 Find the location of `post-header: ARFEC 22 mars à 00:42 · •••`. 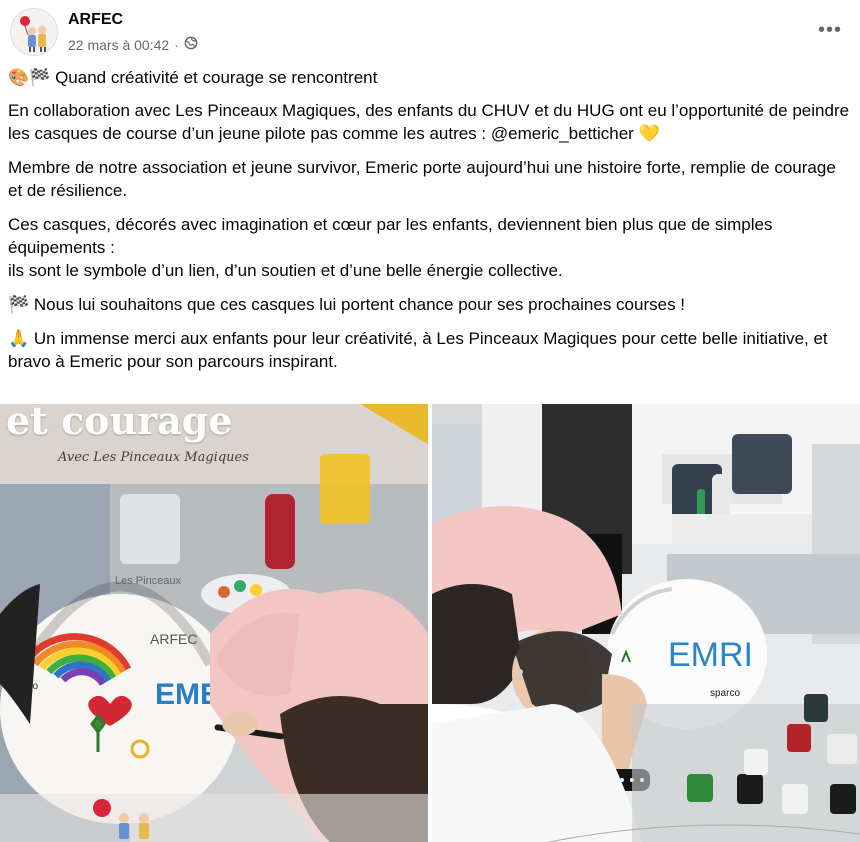

post-header: ARFEC 22 mars à 00:42 · ••• is located at coordinates (430, 31).